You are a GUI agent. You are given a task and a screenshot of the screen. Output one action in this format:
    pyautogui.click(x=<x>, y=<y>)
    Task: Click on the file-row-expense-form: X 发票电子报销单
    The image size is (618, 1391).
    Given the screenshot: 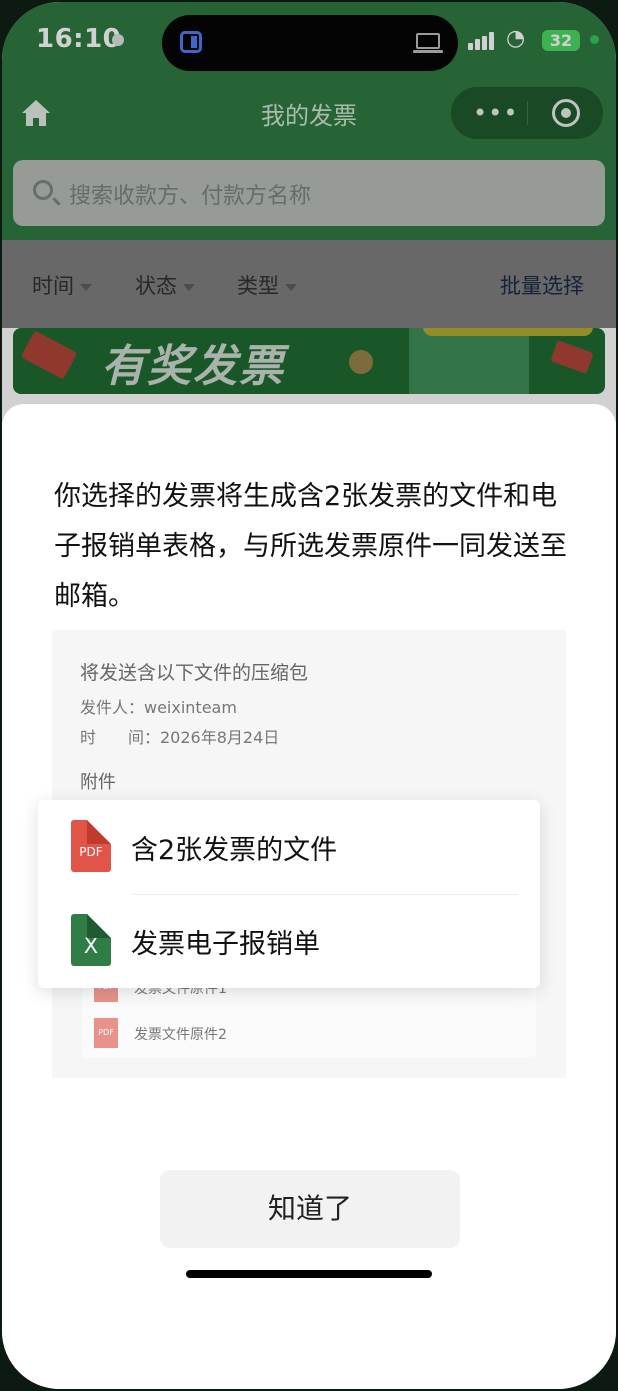 What is the action you would take?
    pyautogui.click(x=289, y=941)
    